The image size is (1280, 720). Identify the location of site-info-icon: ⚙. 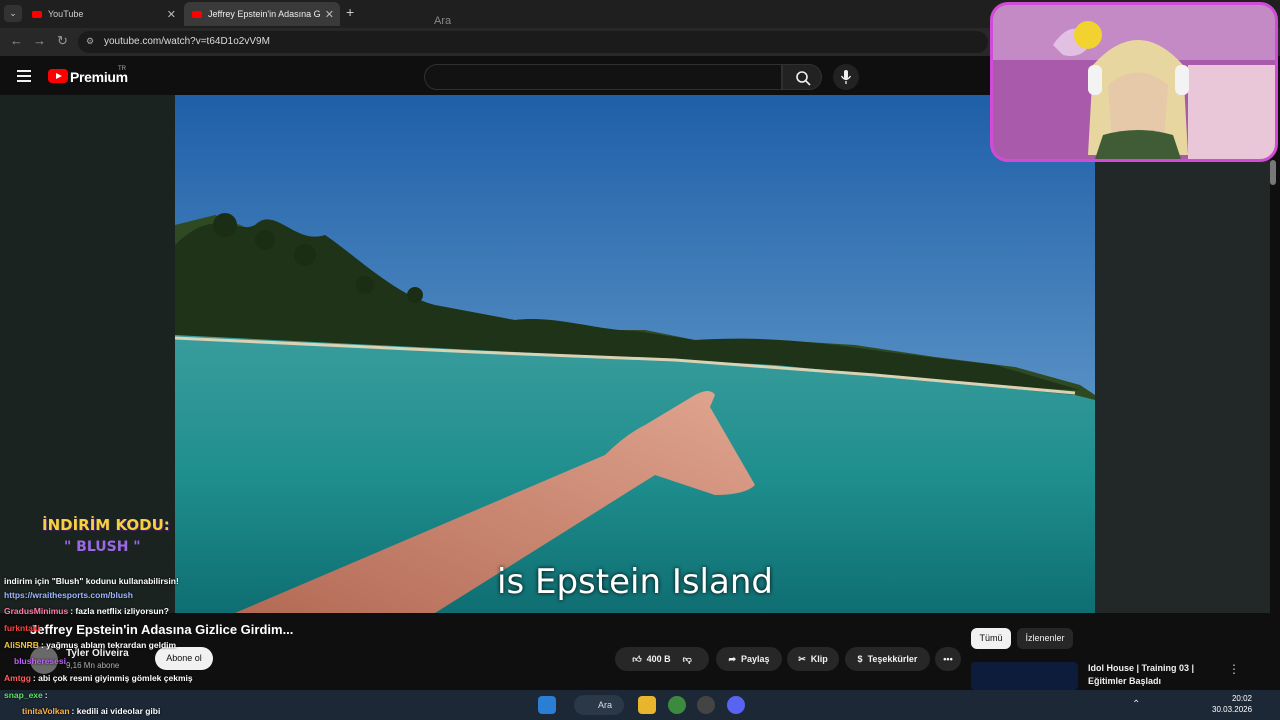
(90, 41).